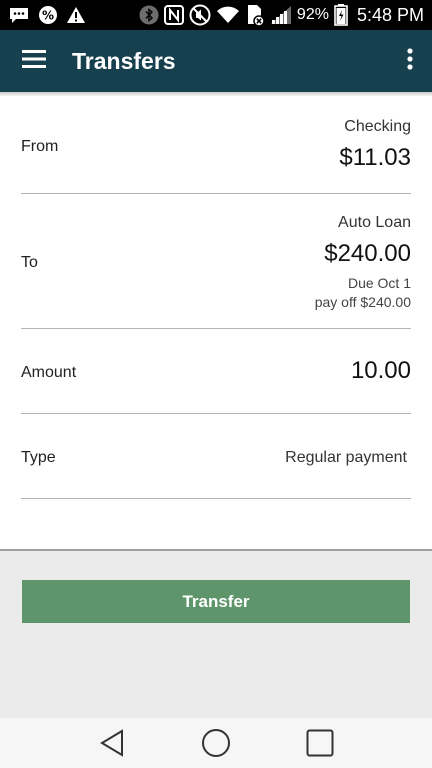 The image size is (432, 768). I want to click on from-account-balance: $11.03, so click(375, 157).